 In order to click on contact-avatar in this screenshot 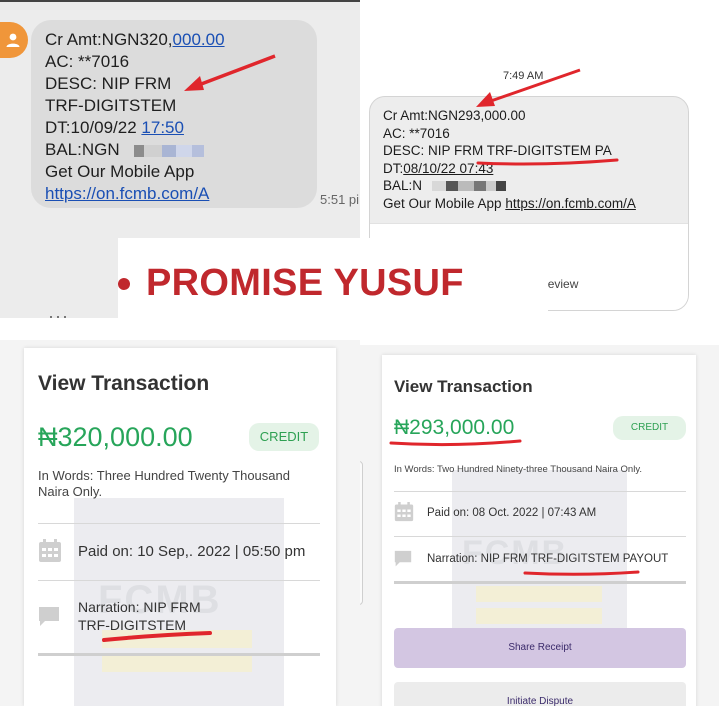, I will do `click(14, 40)`.